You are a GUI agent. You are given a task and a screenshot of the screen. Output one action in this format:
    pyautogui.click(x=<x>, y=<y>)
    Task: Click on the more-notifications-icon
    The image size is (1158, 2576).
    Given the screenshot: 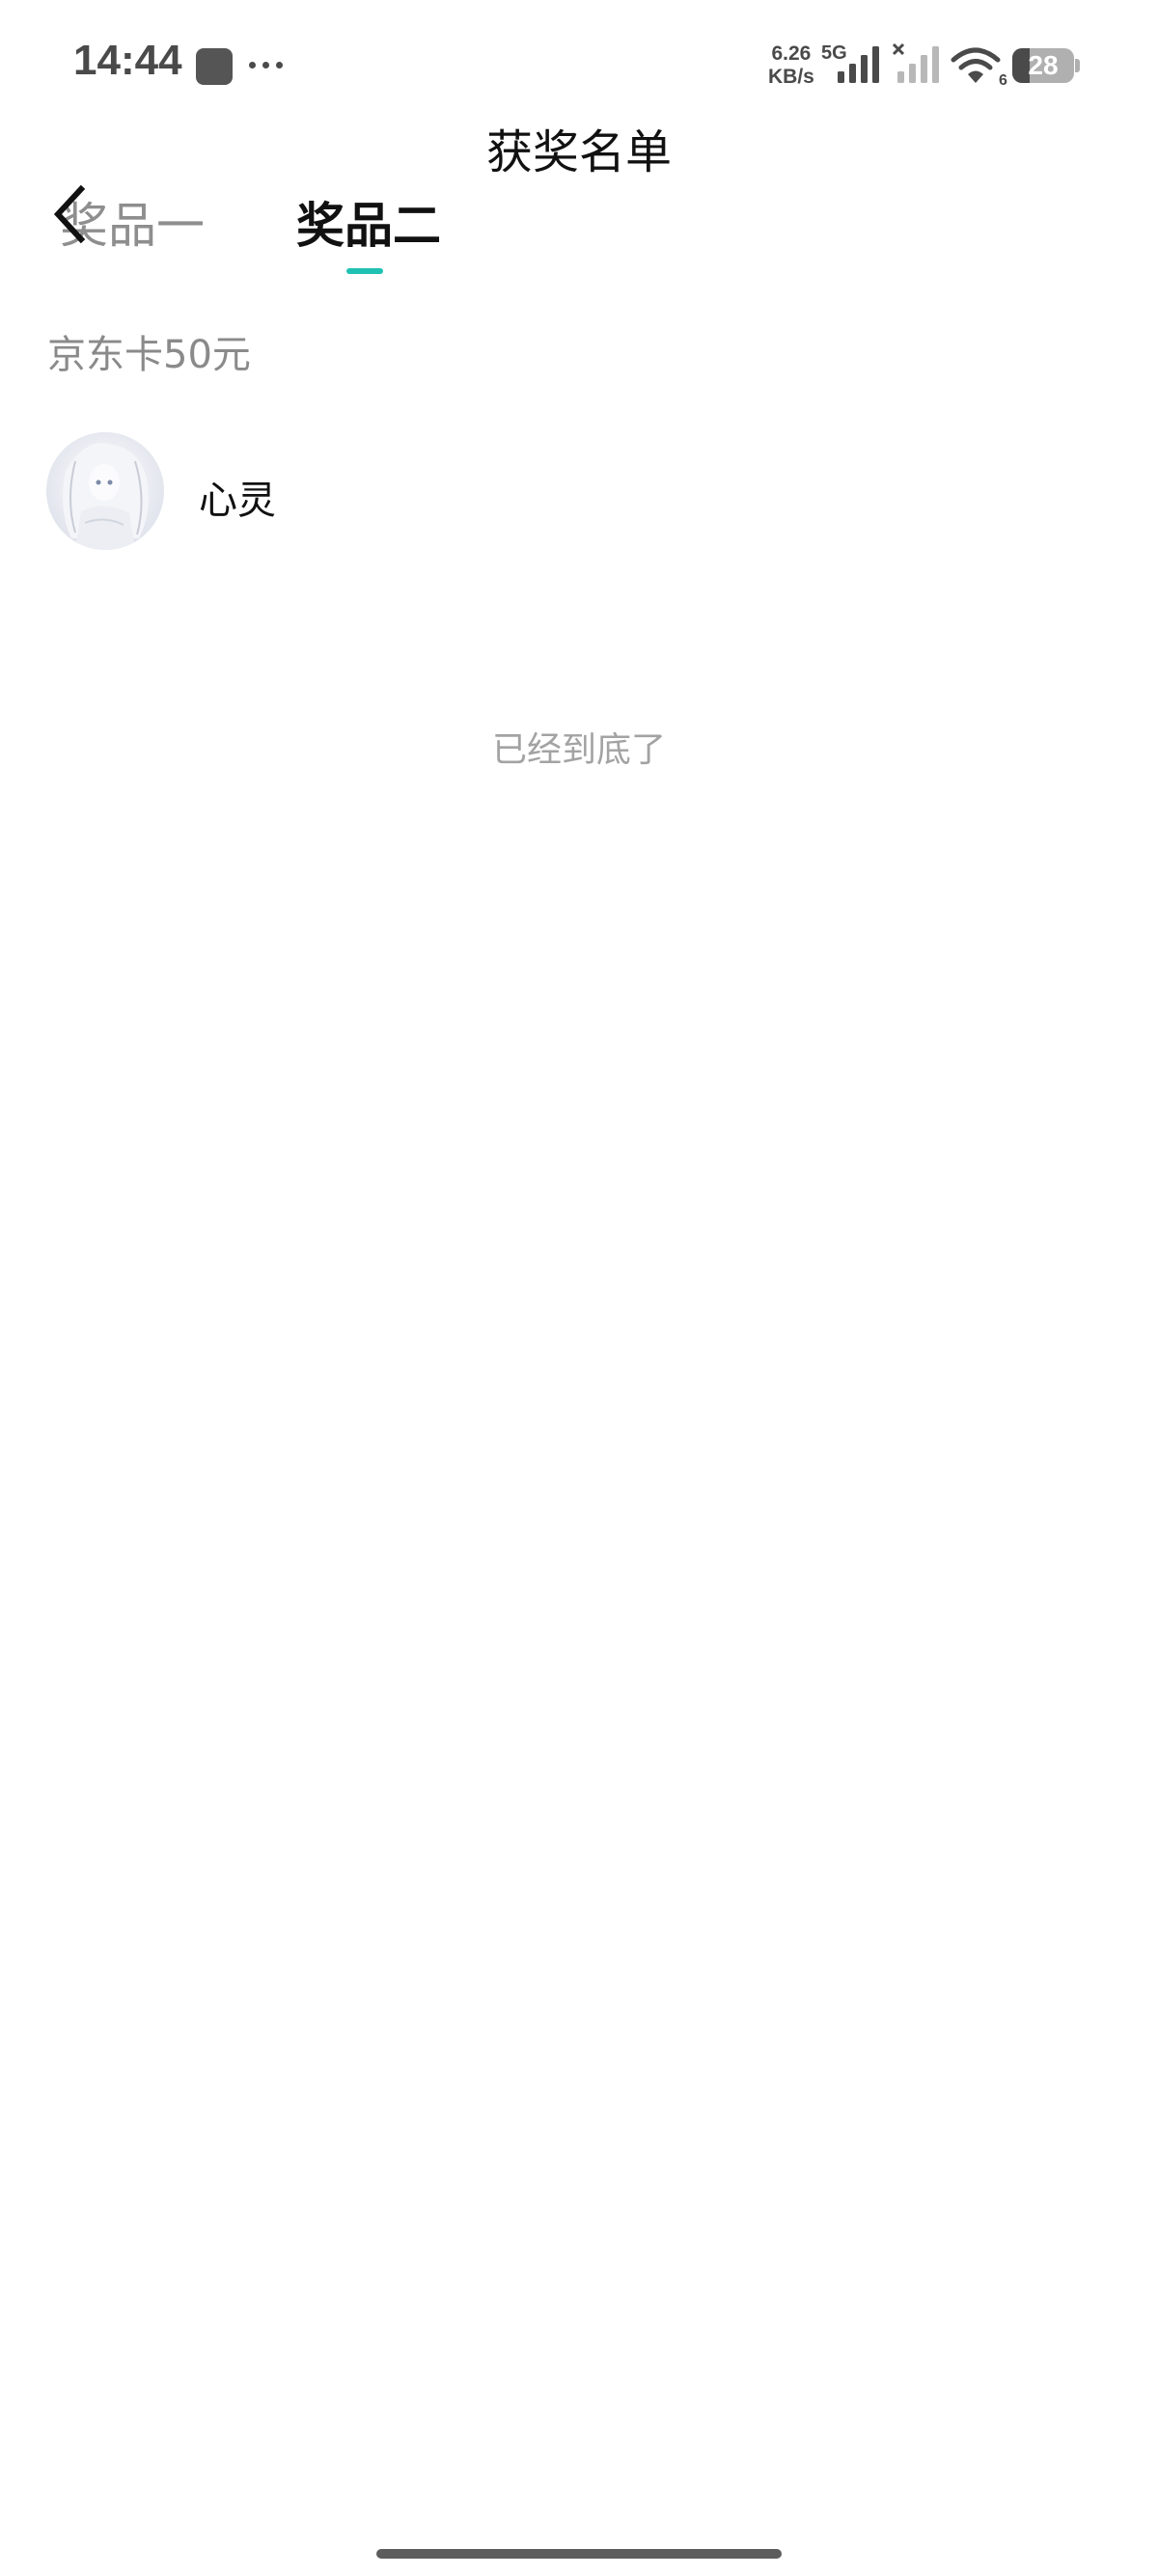 What is the action you would take?
    pyautogui.click(x=266, y=65)
    